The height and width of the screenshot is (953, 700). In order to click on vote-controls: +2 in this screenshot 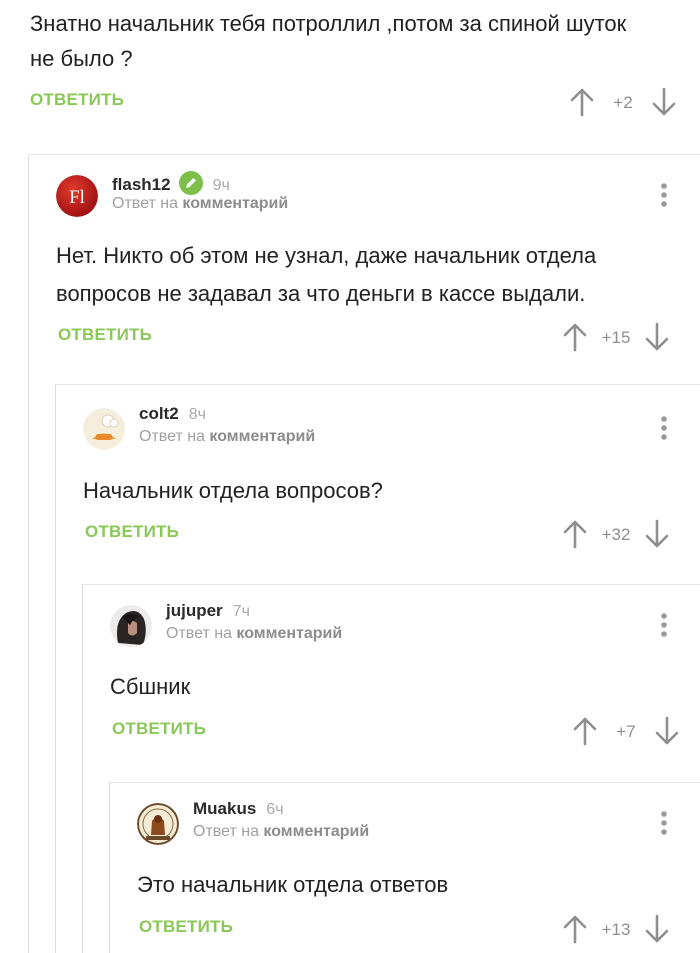, I will do `click(623, 102)`.